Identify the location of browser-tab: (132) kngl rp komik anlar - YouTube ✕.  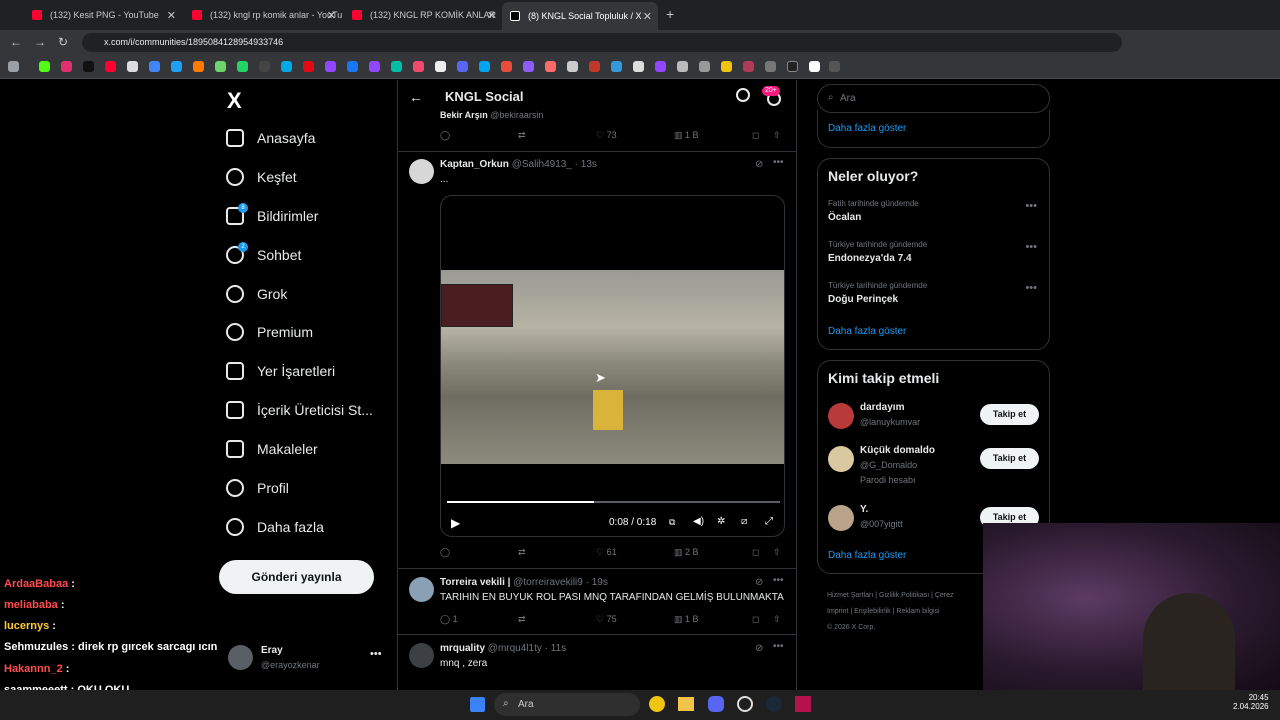
(263, 15).